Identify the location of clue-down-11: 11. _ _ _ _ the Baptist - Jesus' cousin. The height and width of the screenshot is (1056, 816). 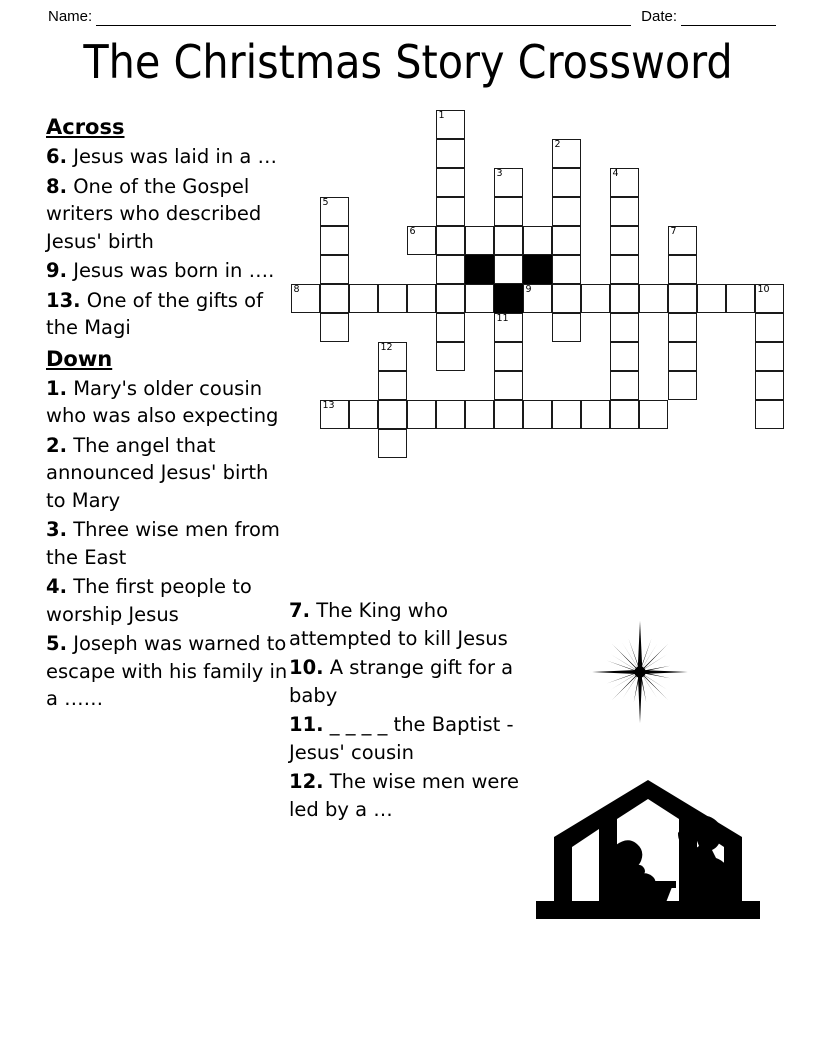
(407, 738).